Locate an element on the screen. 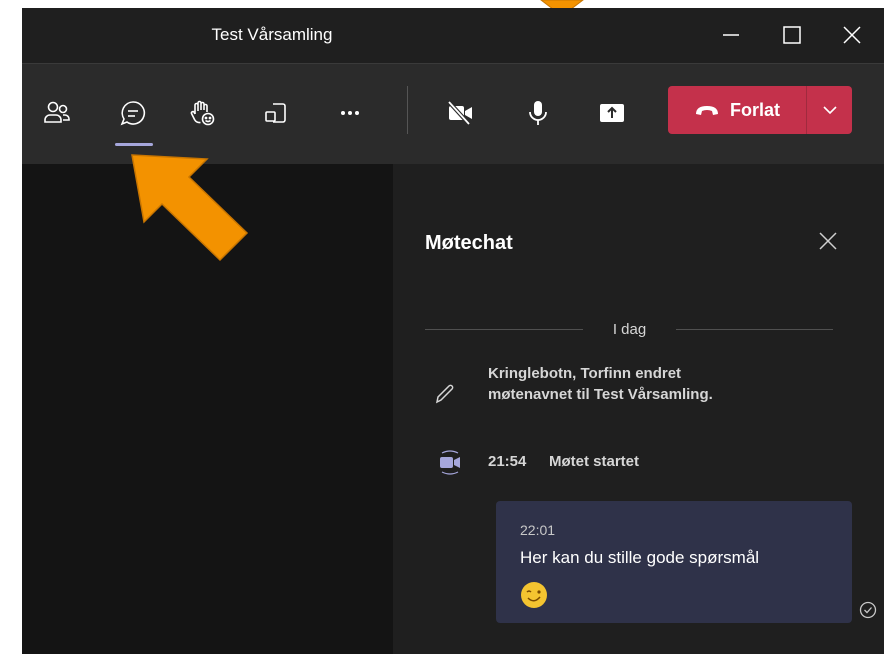 Image resolution: width=891 pixels, height=654 pixels. more-options-button is located at coordinates (350, 113).